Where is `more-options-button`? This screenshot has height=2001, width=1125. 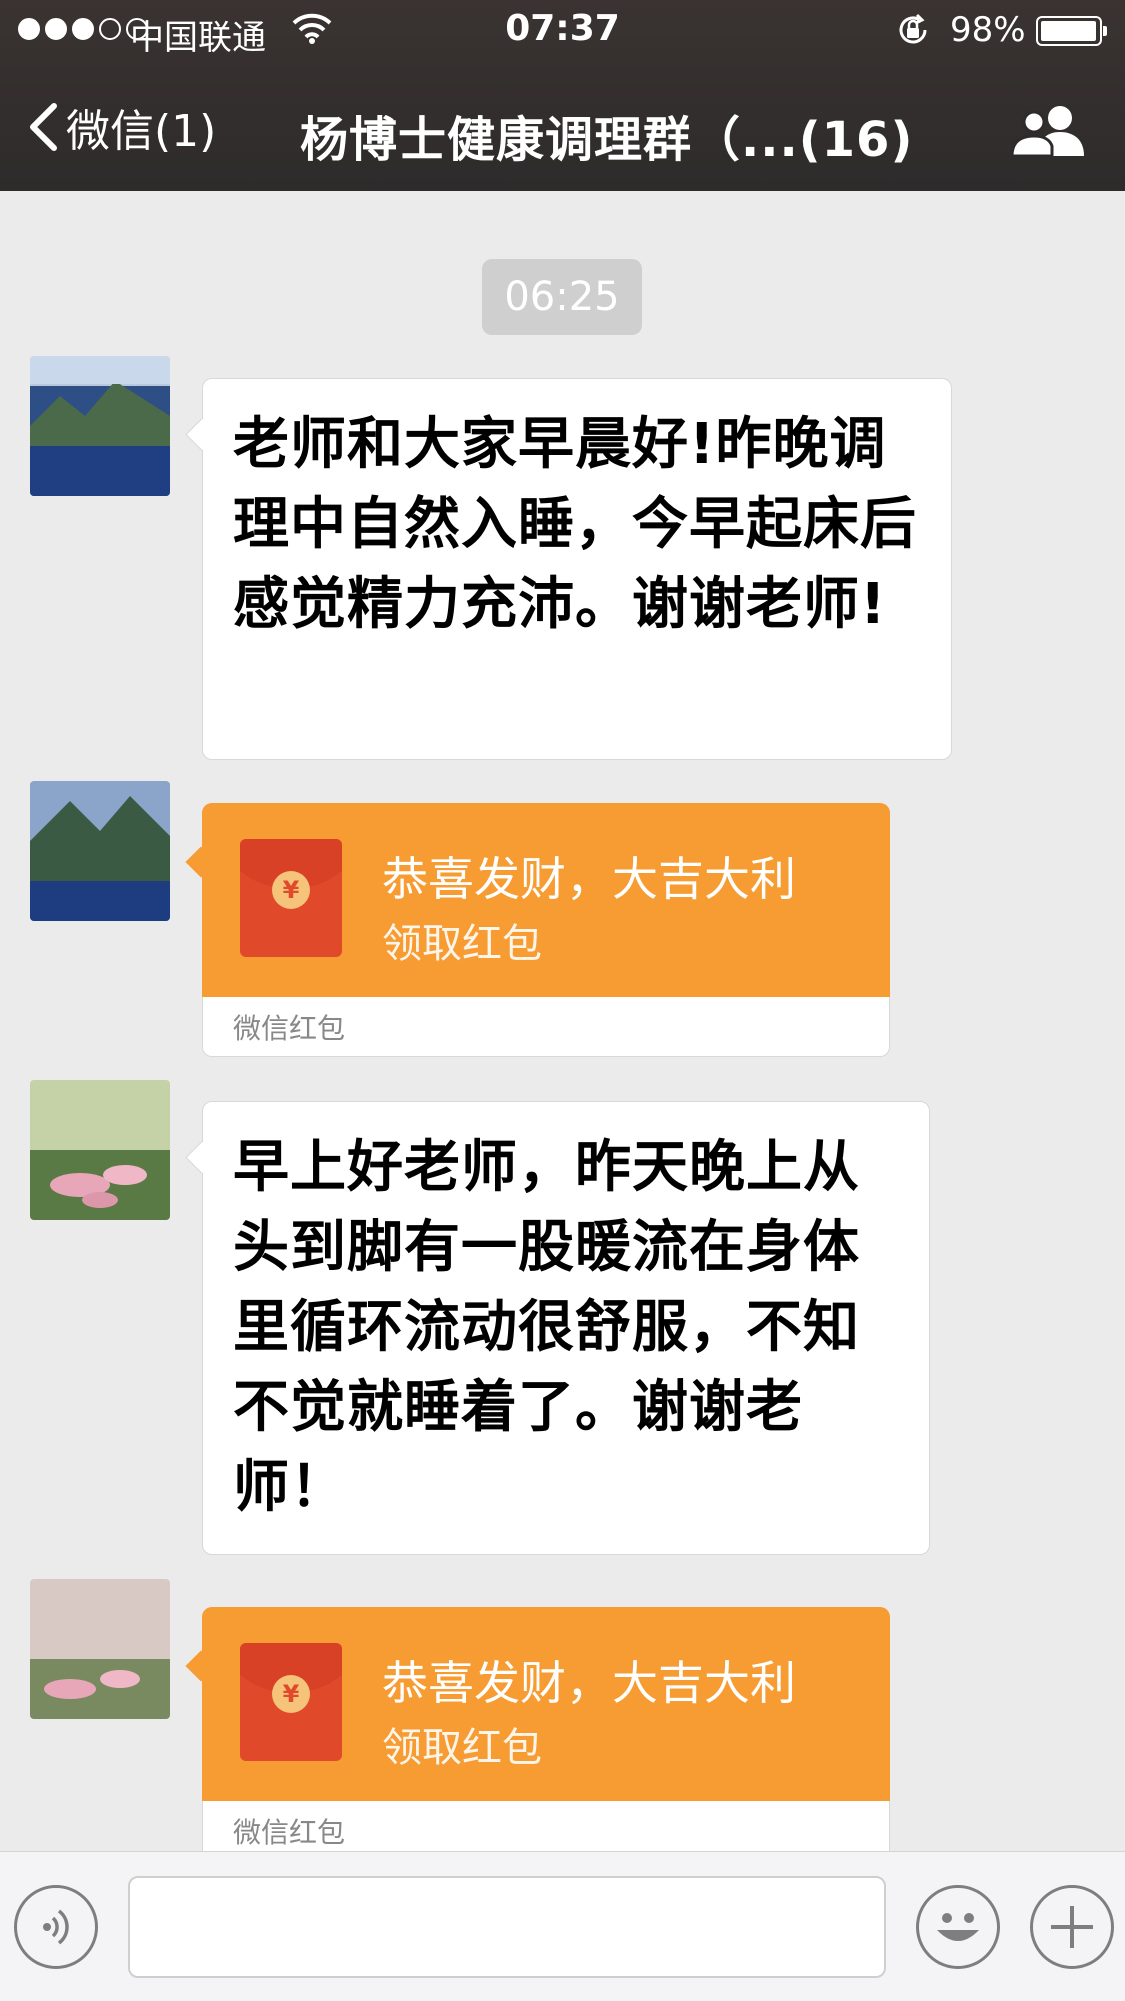 more-options-button is located at coordinates (1072, 1927).